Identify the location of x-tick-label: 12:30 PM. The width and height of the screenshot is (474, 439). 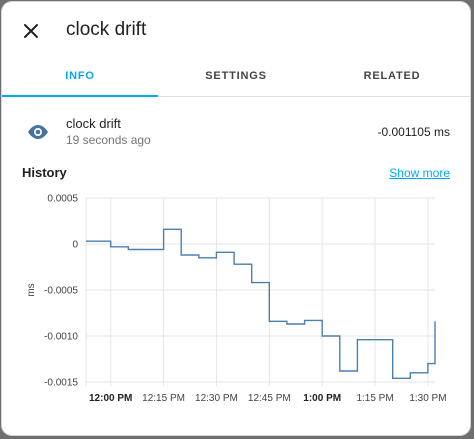
(216, 398).